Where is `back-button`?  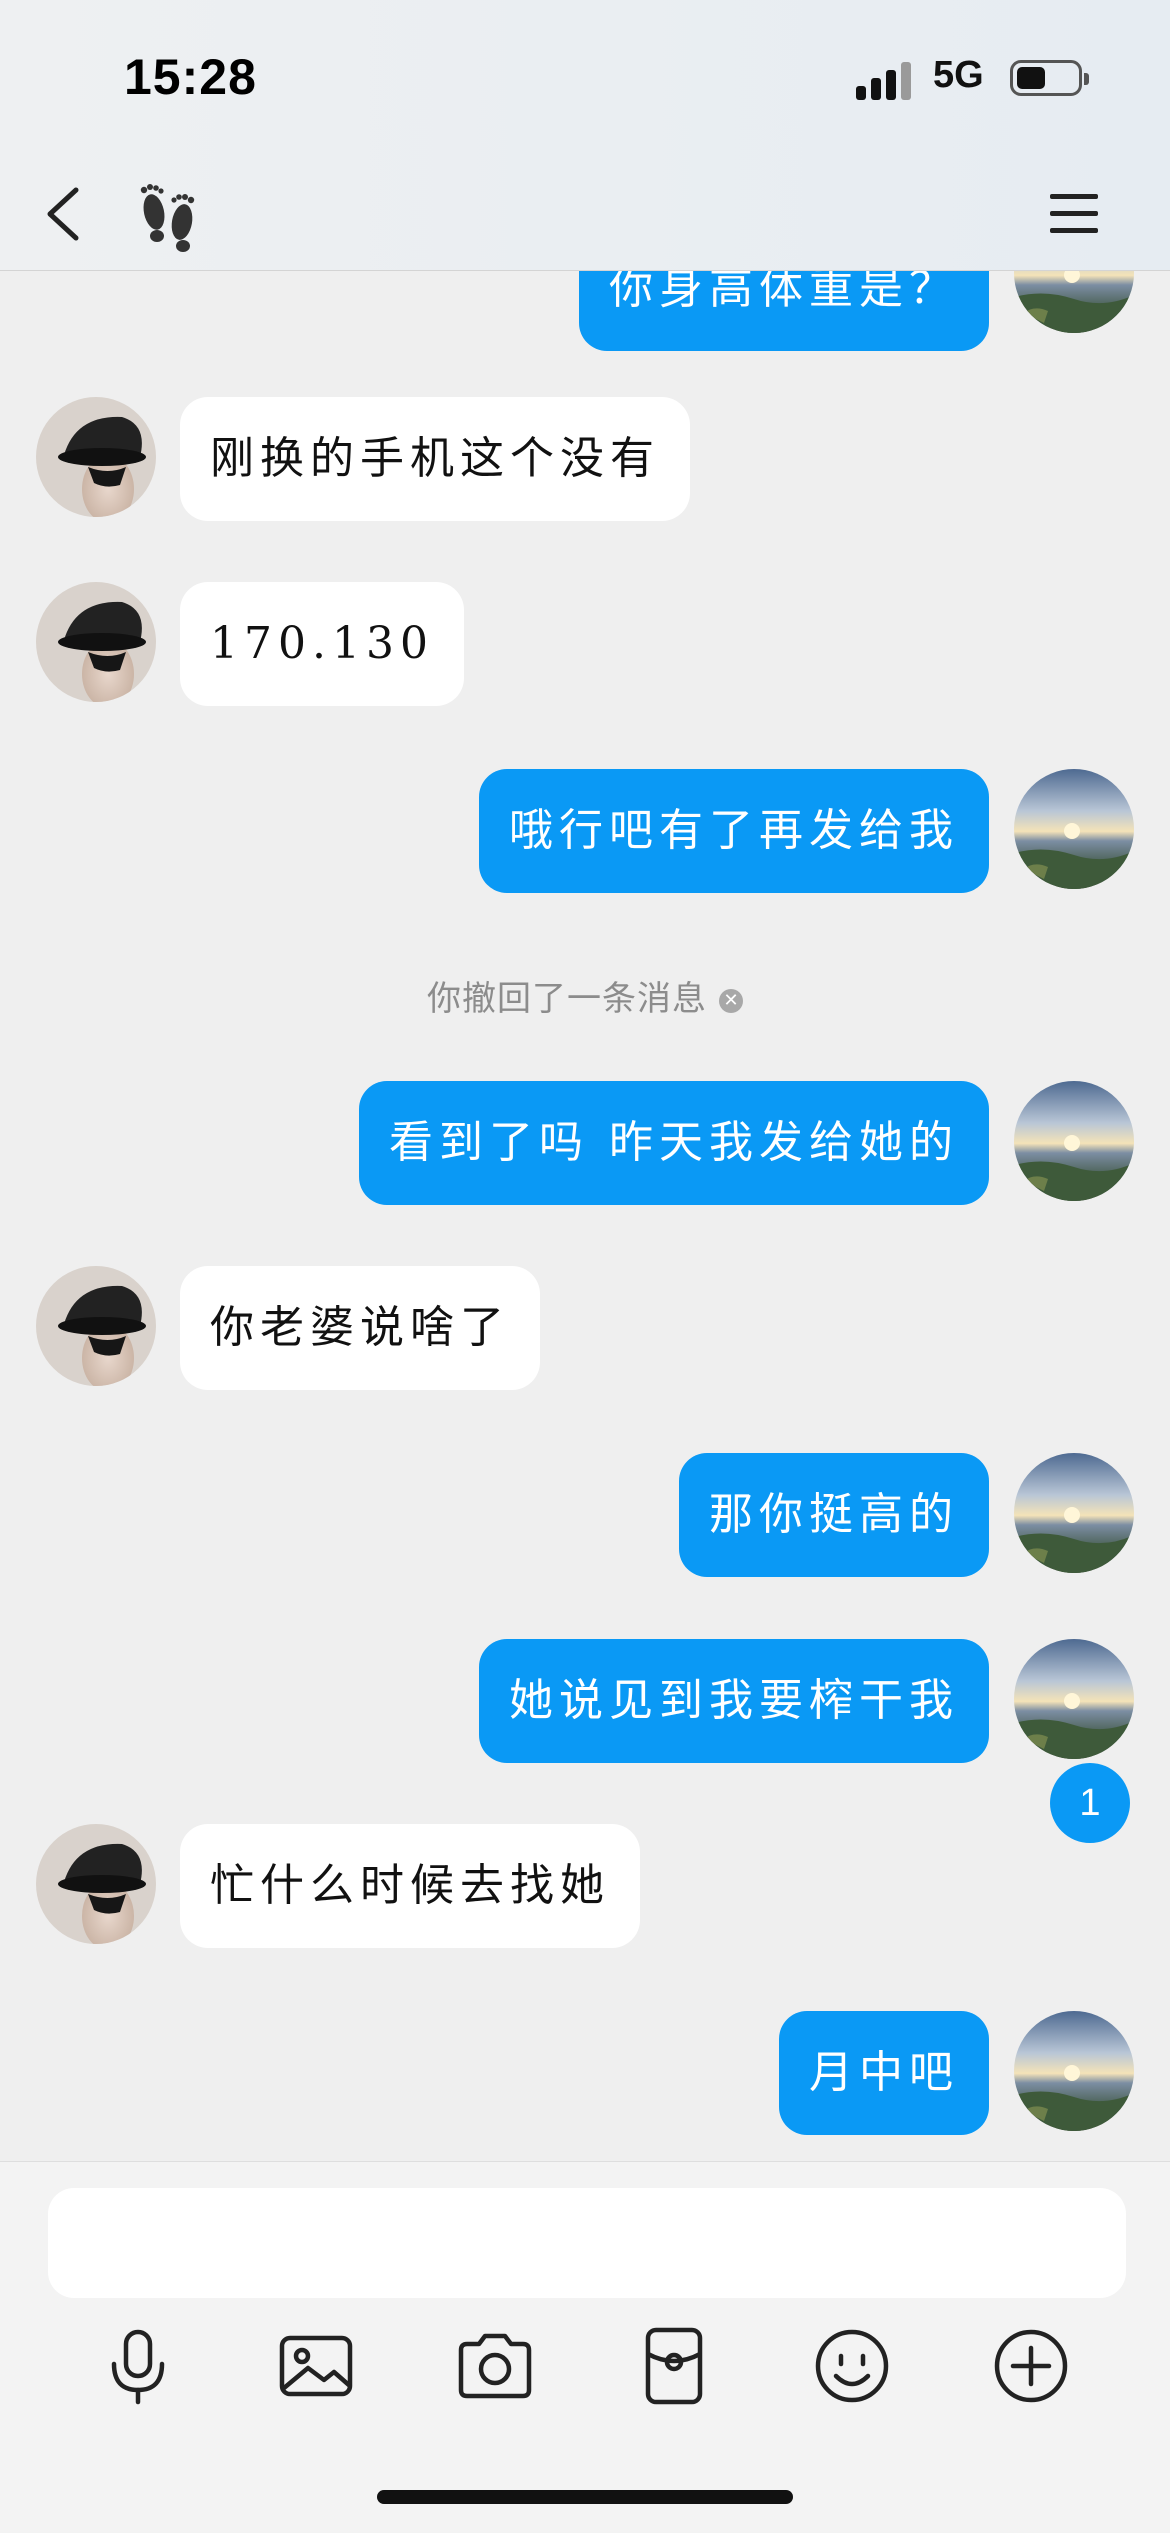 back-button is located at coordinates (68, 214).